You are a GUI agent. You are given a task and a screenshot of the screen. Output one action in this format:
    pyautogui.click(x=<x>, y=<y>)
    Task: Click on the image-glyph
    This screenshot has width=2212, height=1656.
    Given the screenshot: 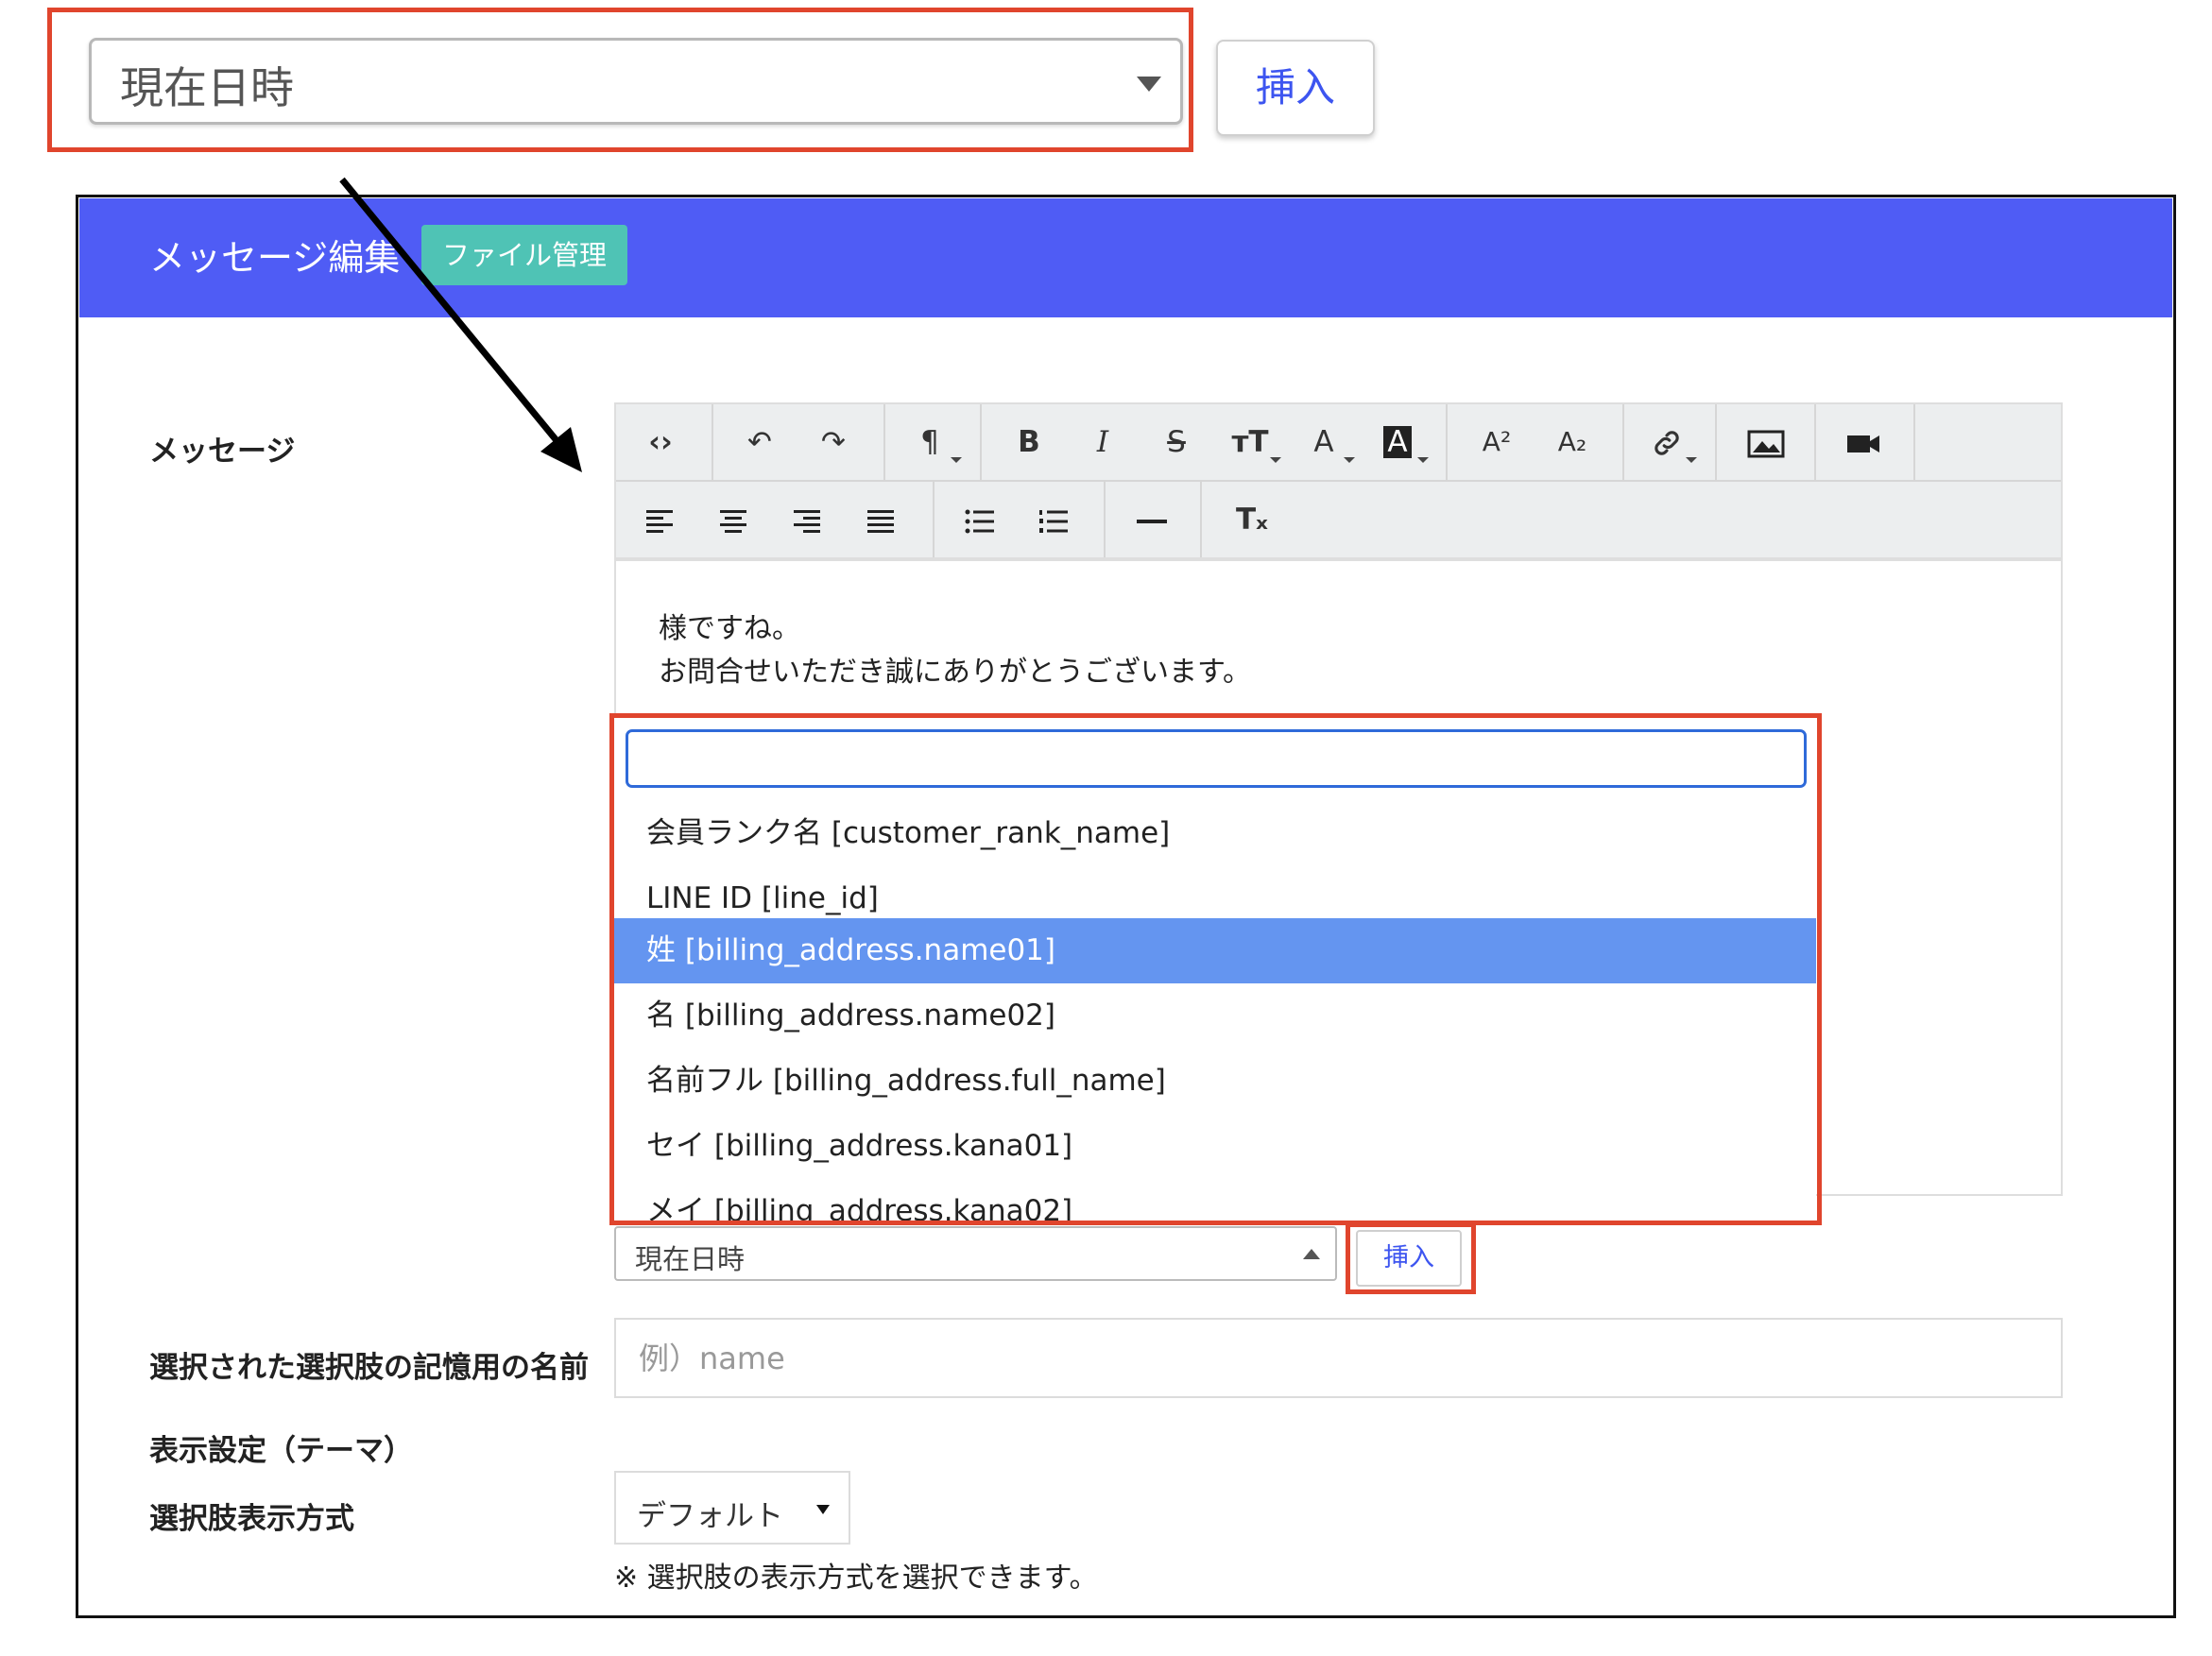 What is the action you would take?
    pyautogui.click(x=1766, y=443)
    